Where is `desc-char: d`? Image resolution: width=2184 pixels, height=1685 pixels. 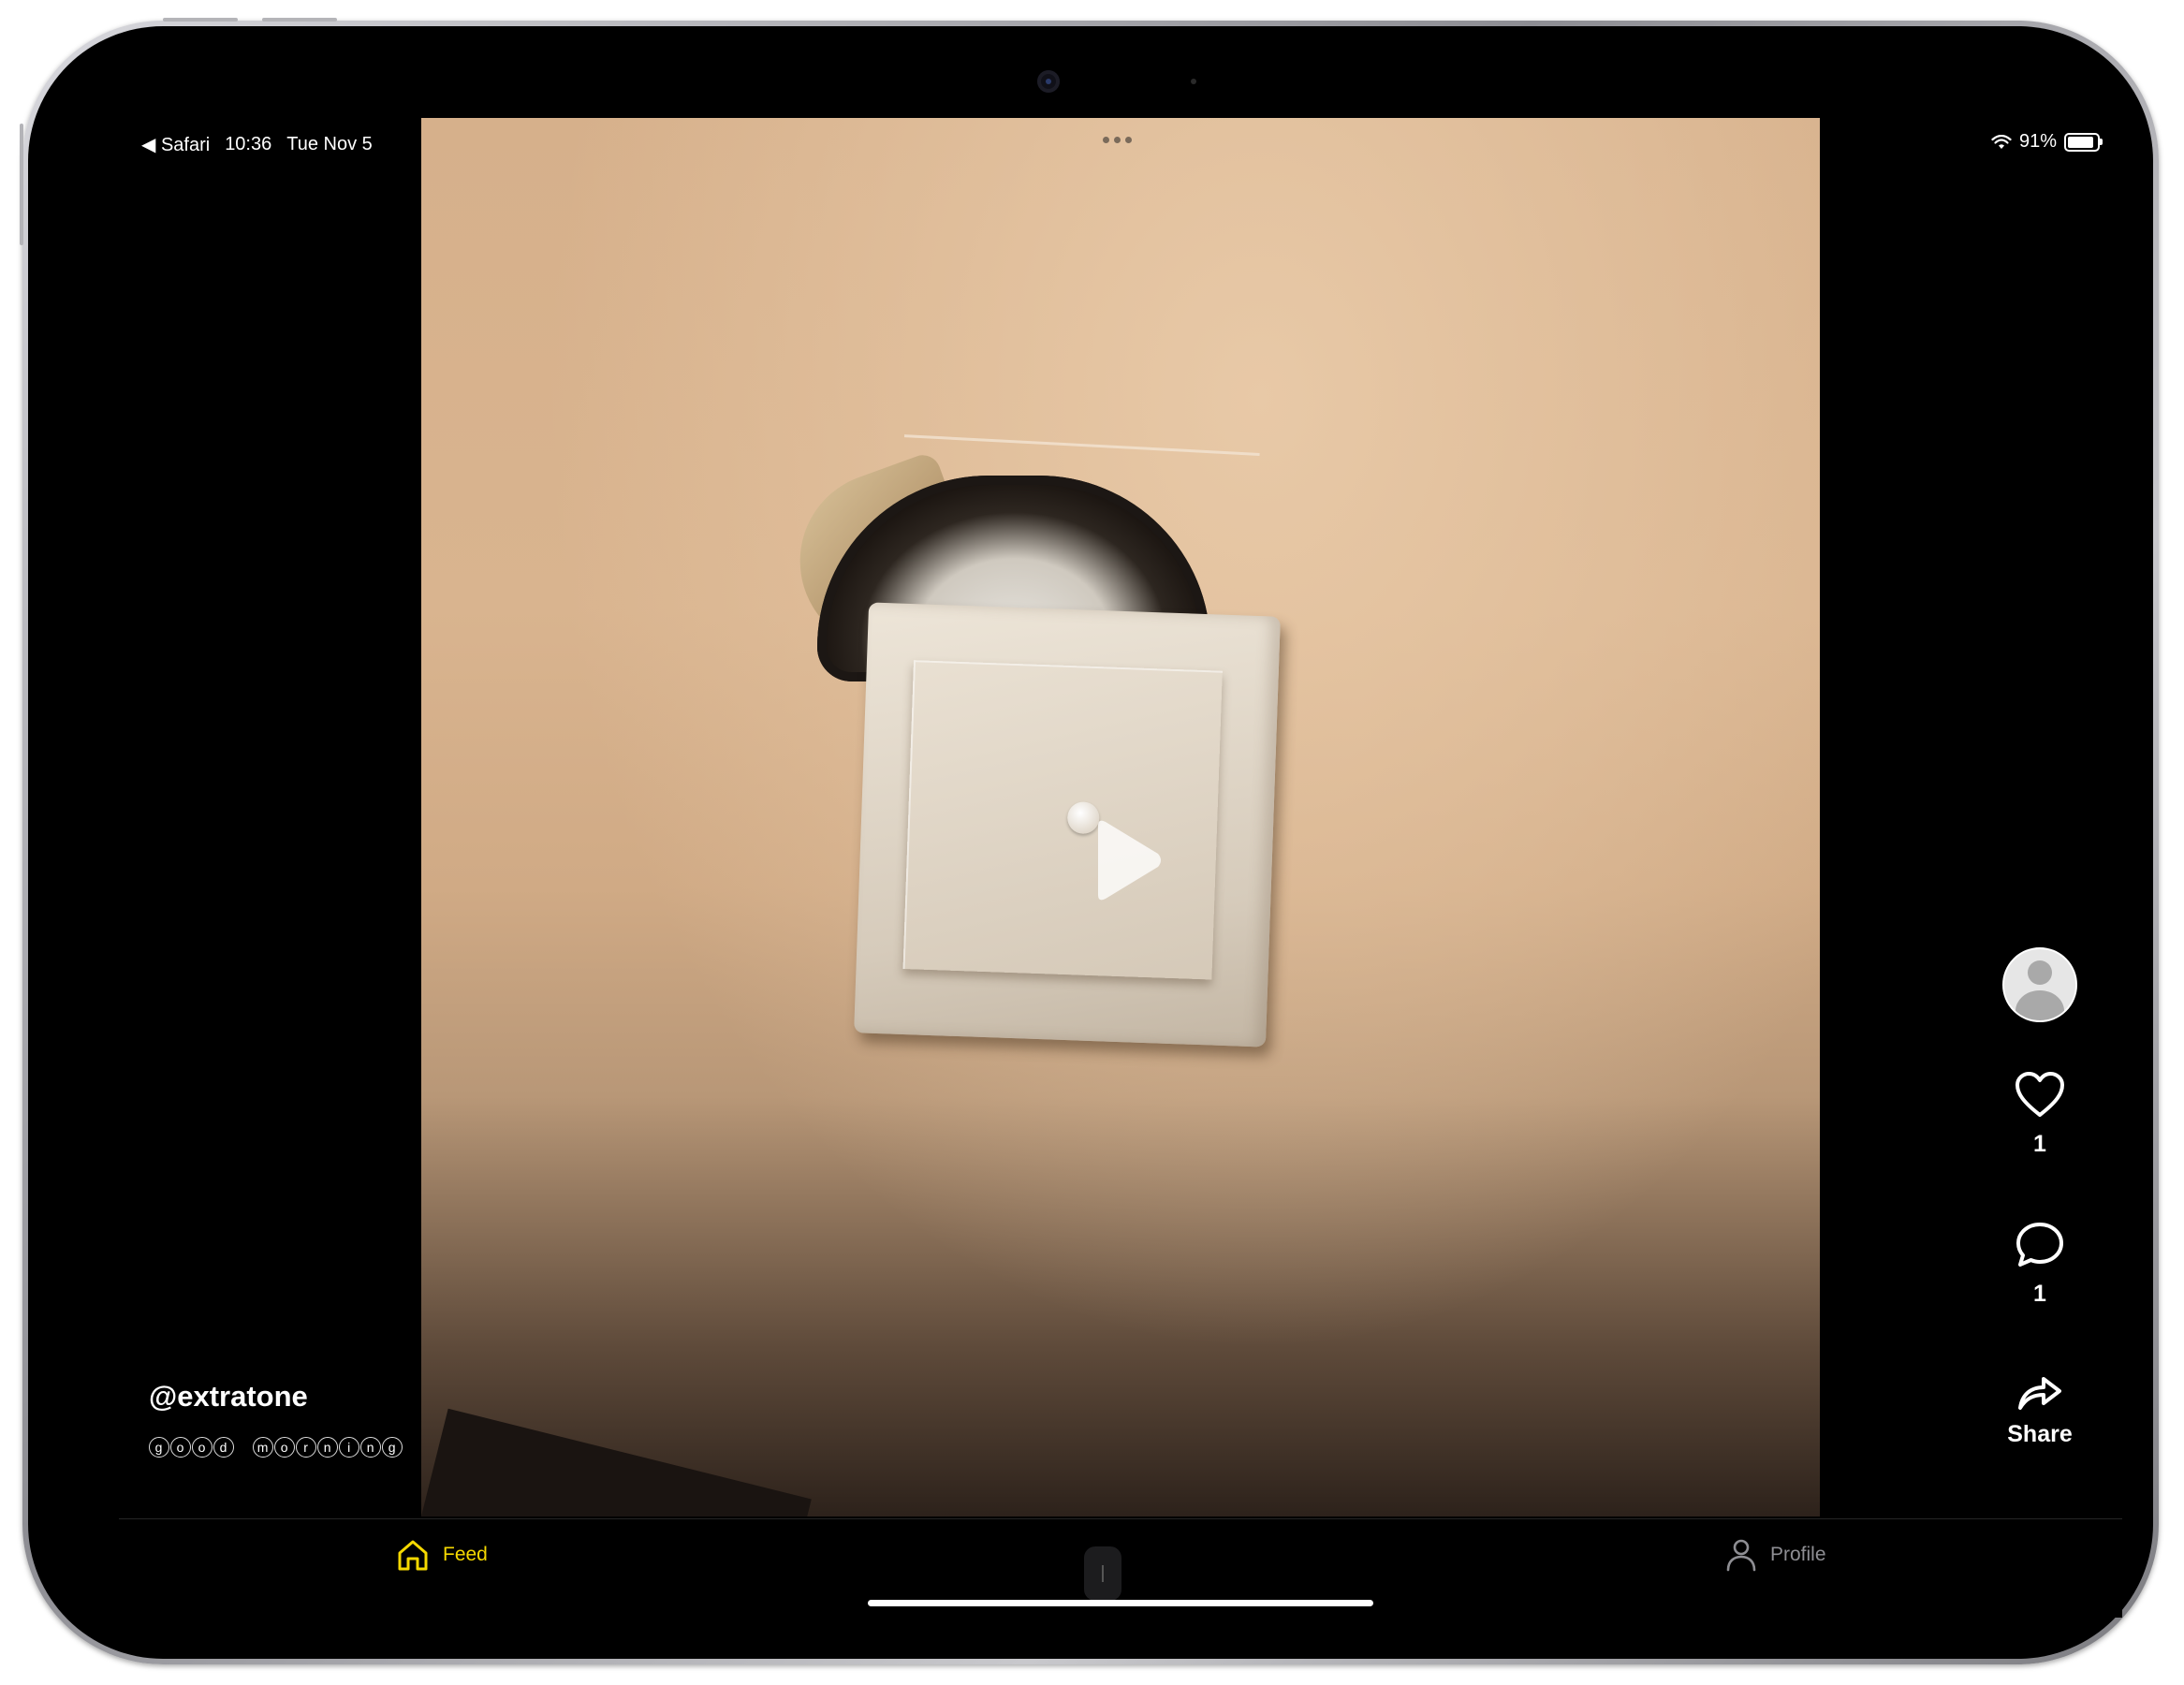
desc-char: d is located at coordinates (223, 1447).